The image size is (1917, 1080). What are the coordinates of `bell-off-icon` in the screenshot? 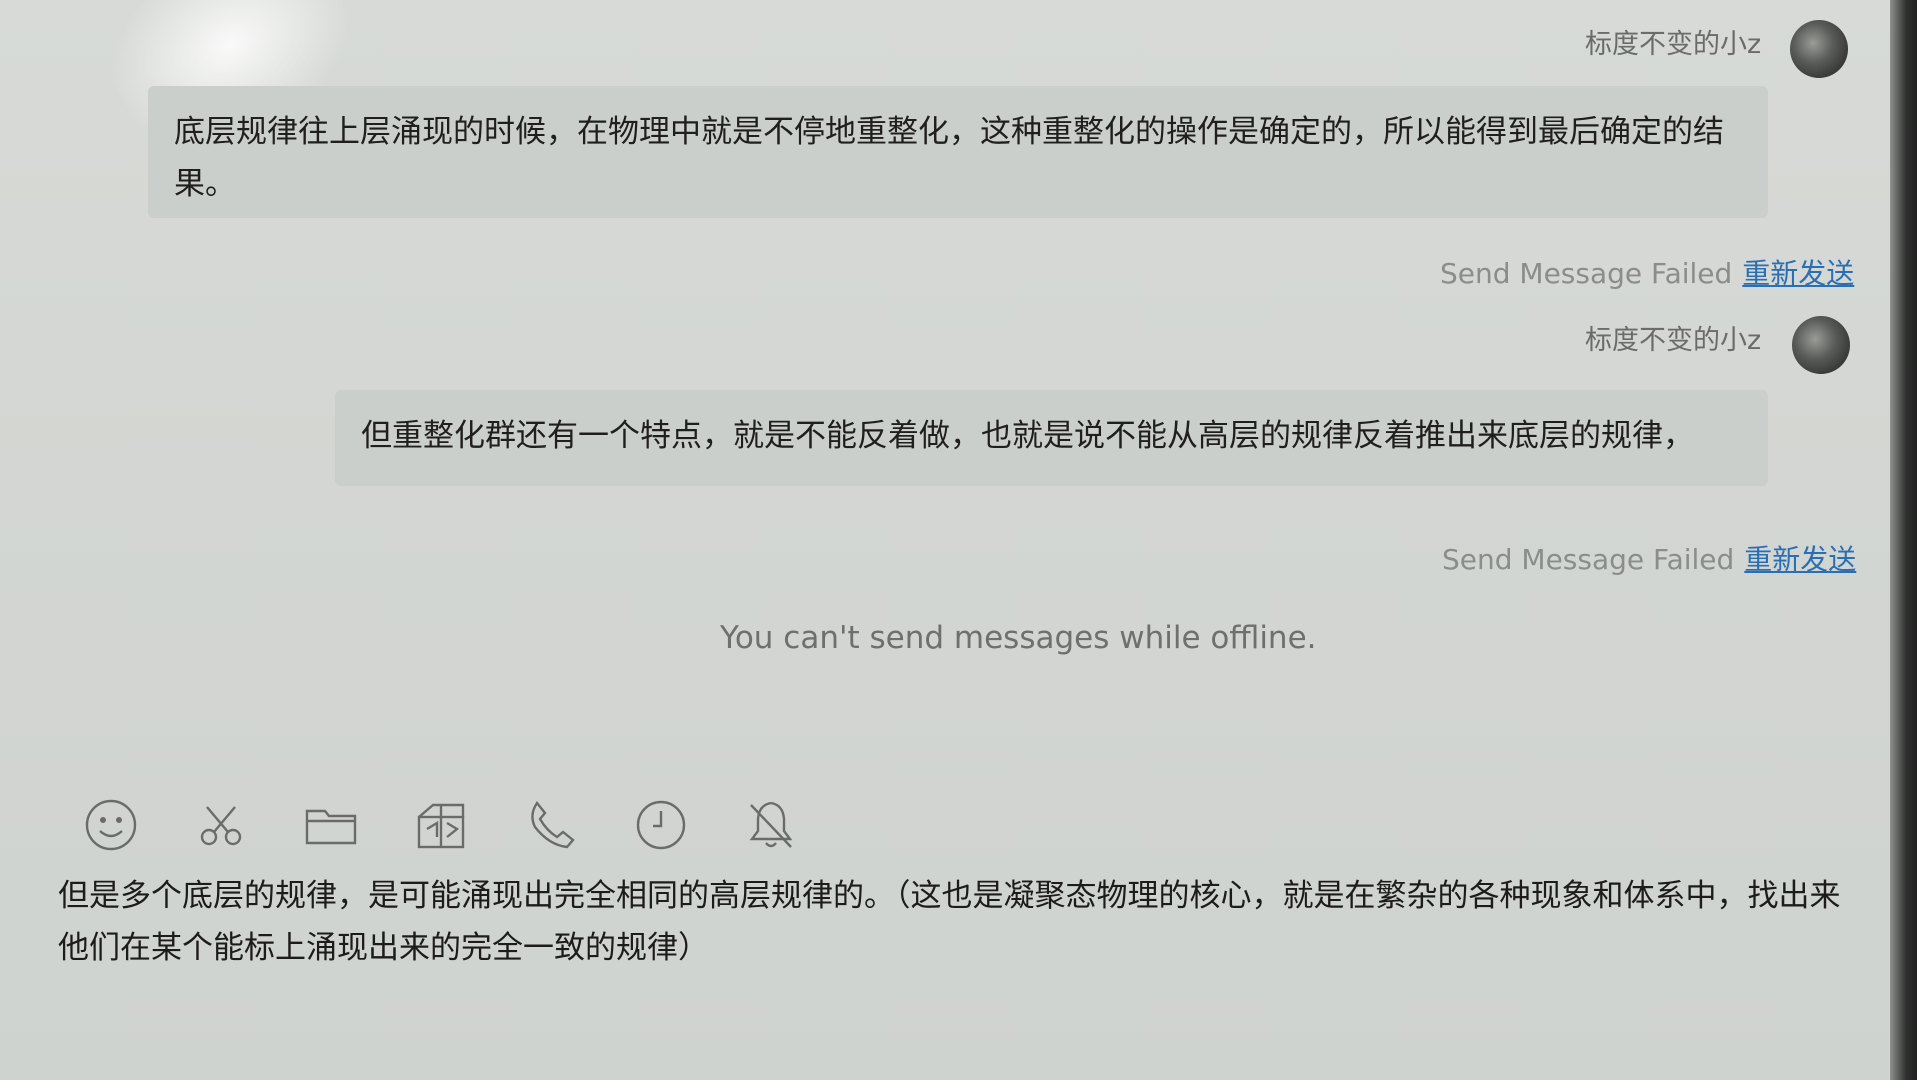 It's located at (771, 825).